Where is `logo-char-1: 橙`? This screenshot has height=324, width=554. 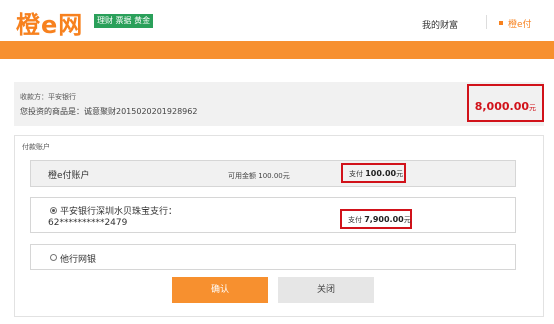 logo-char-1: 橙 is located at coordinates (28, 25).